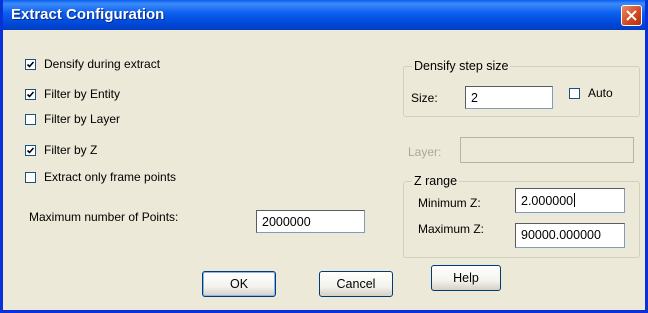 The width and height of the screenshot is (648, 313). I want to click on dialog-title: Extract Configuration, so click(88, 14).